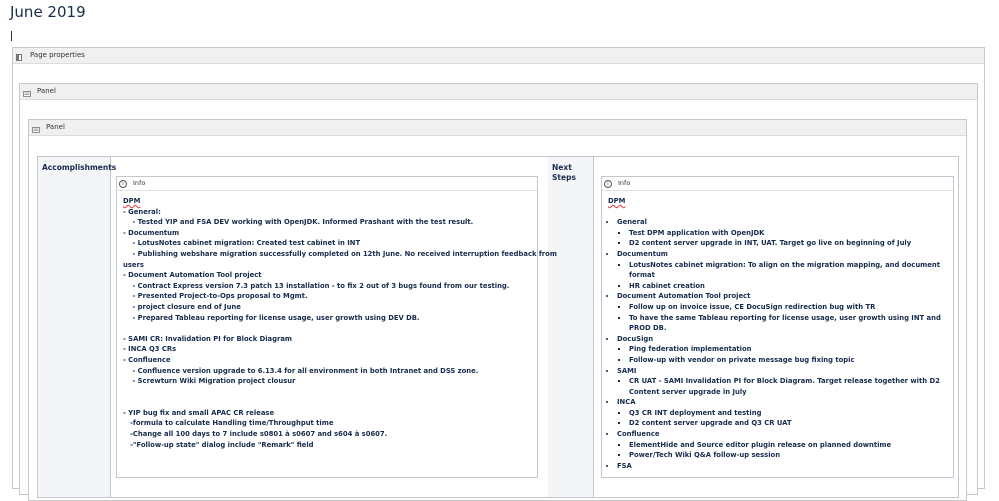 This screenshot has height=501, width=999. Describe the element at coordinates (626, 402) in the screenshot. I see `next-step-group-label: INCA` at that location.